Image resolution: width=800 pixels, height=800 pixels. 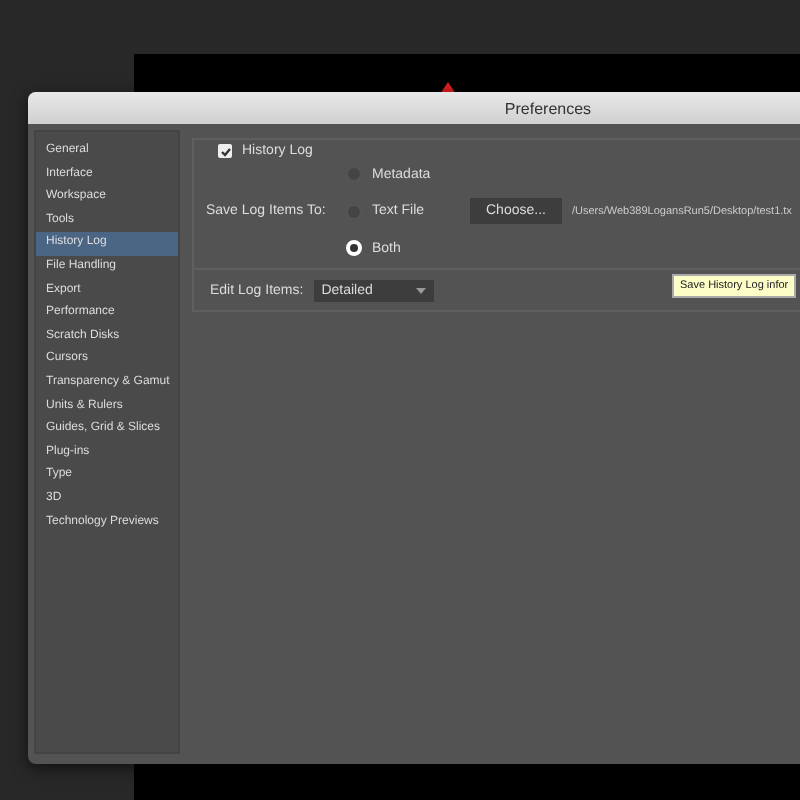 I want to click on checkbox, so click(x=225, y=151).